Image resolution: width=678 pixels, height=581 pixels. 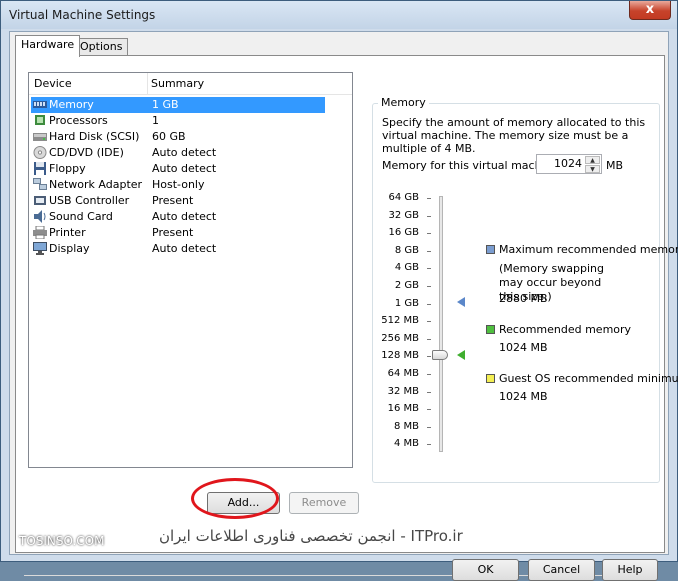 I want to click on device-list-header: Device Summary, so click(x=190, y=84).